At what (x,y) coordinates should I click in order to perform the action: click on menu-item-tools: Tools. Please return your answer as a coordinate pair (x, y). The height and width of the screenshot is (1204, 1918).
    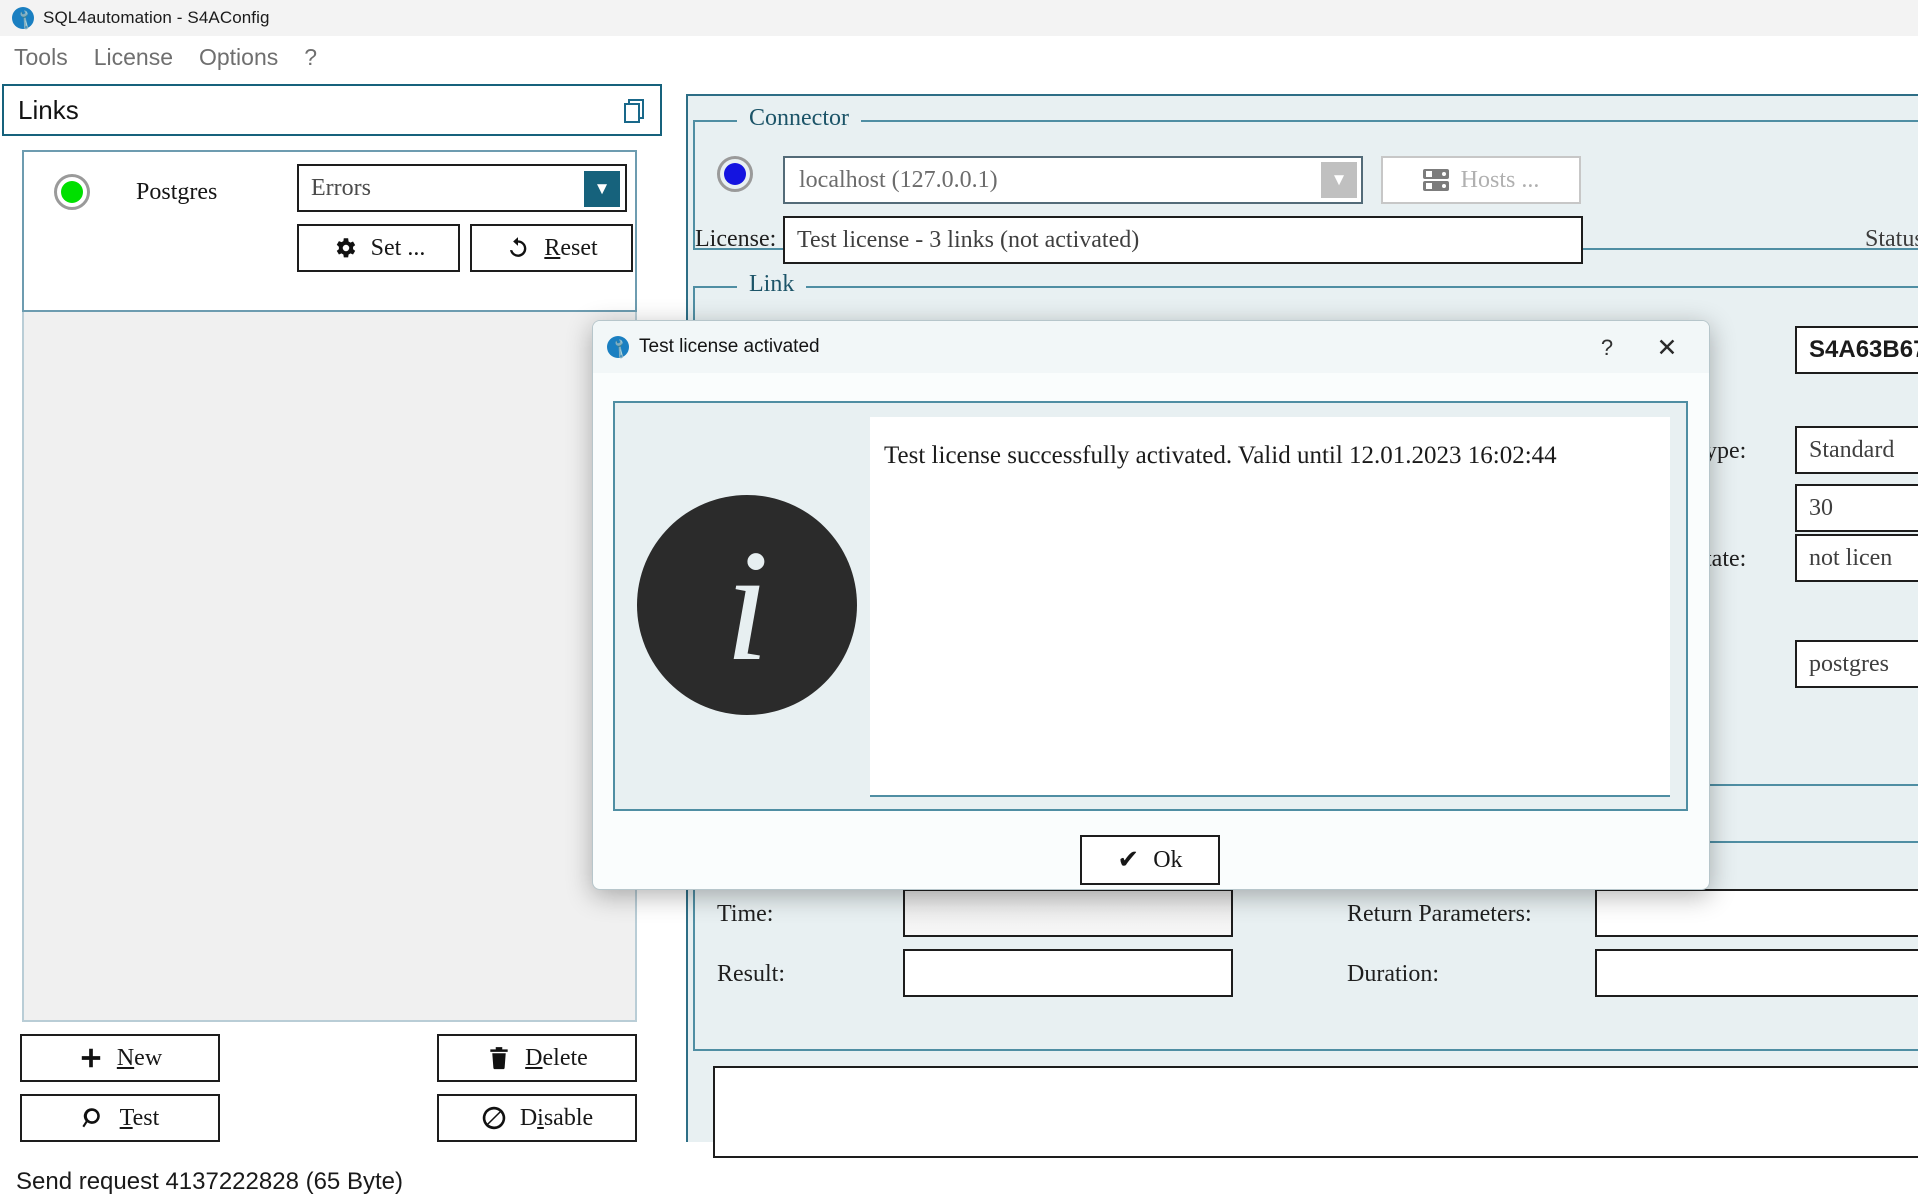
    Looking at the image, I should click on (41, 57).